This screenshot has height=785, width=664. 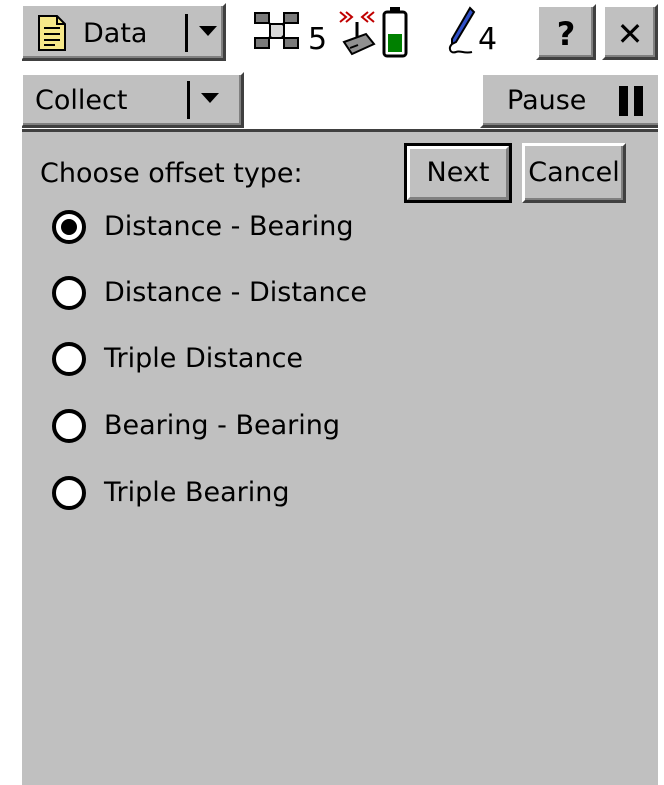 I want to click on next-label: Next, so click(x=458, y=172).